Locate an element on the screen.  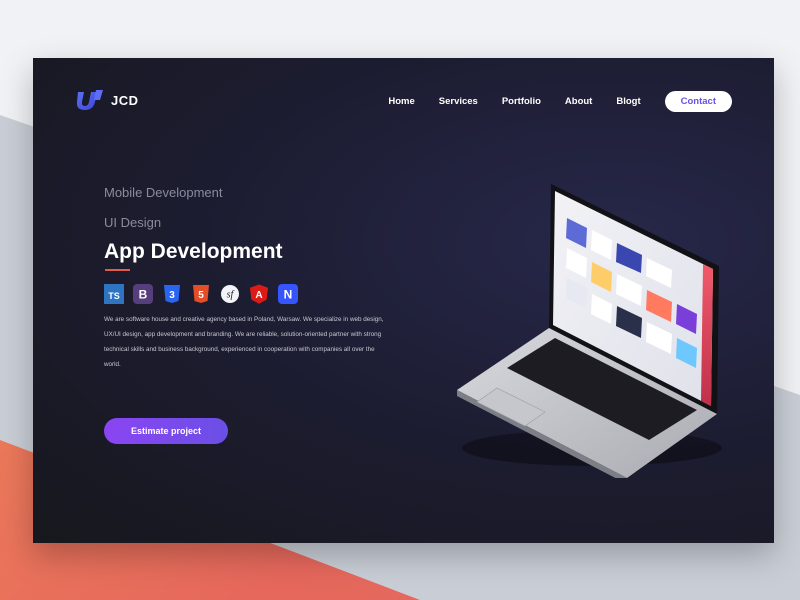
bootstrap-icon-label: B is located at coordinates (143, 295).